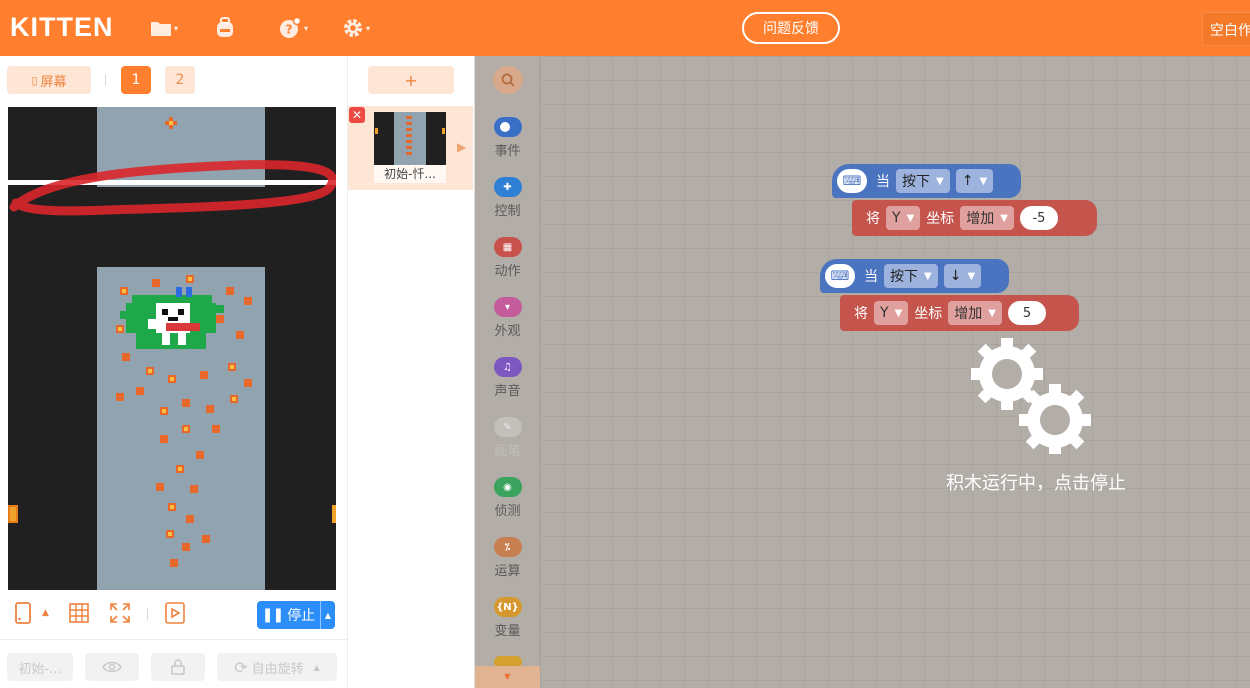 Image resolution: width=1250 pixels, height=688 pixels. I want to click on play-preview-button, so click(175, 613).